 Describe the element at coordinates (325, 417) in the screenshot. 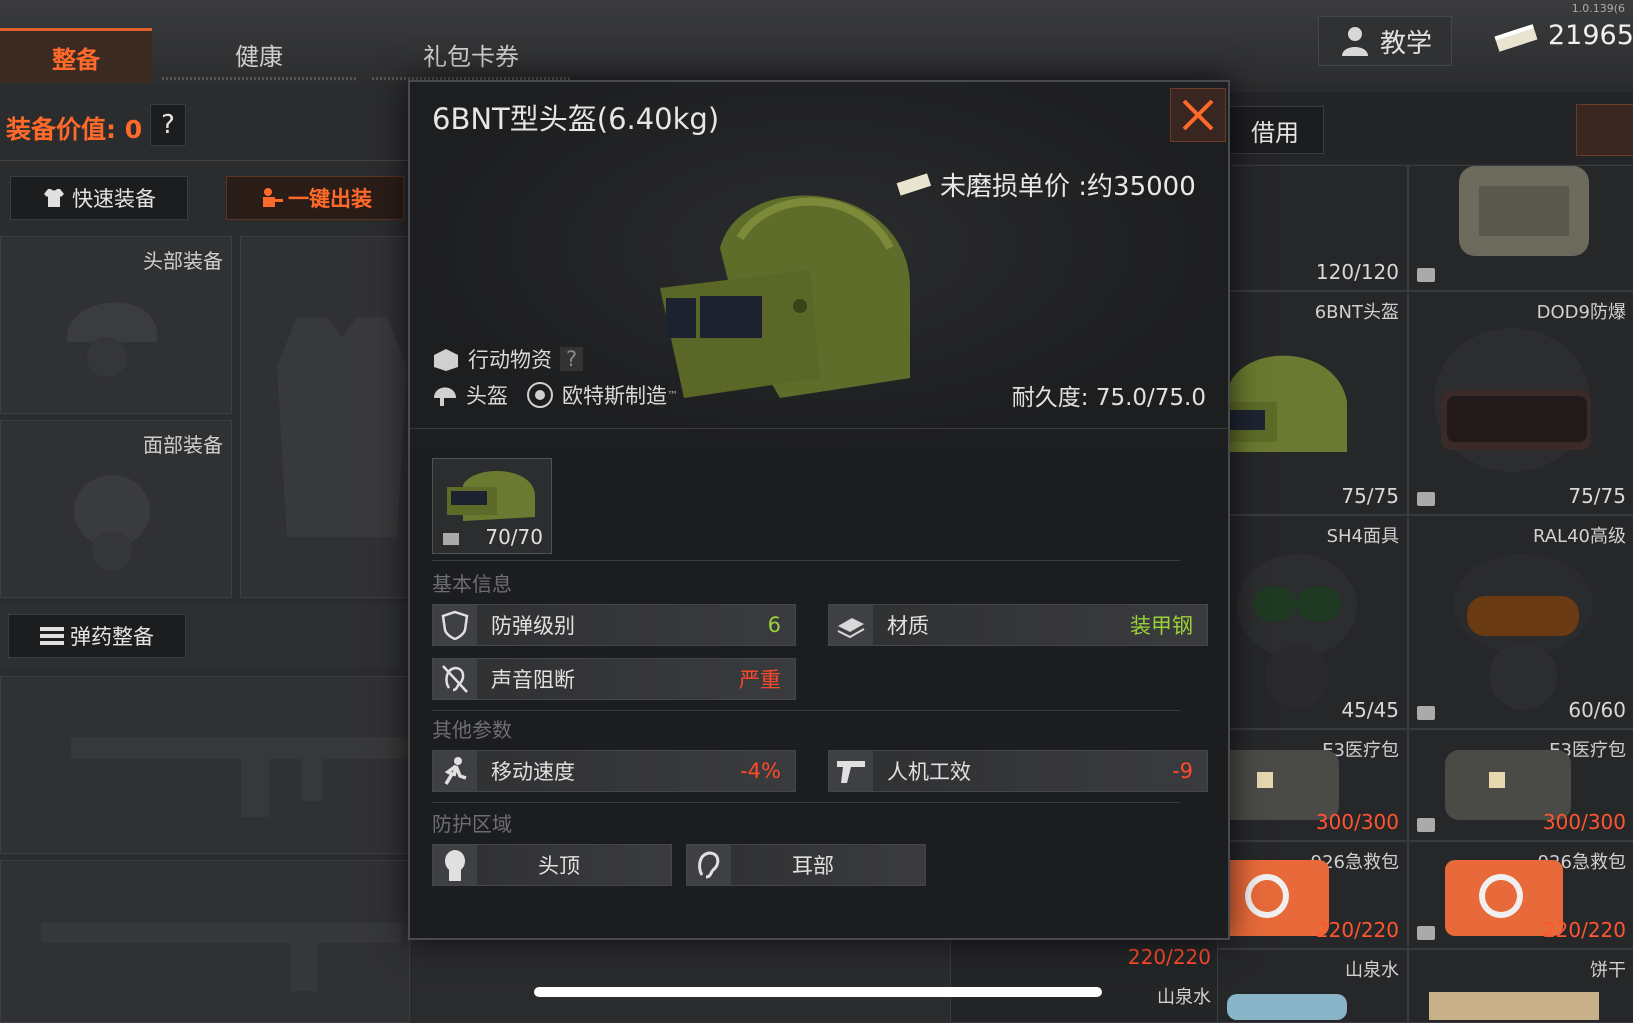

I see `body-armor-slot` at that location.